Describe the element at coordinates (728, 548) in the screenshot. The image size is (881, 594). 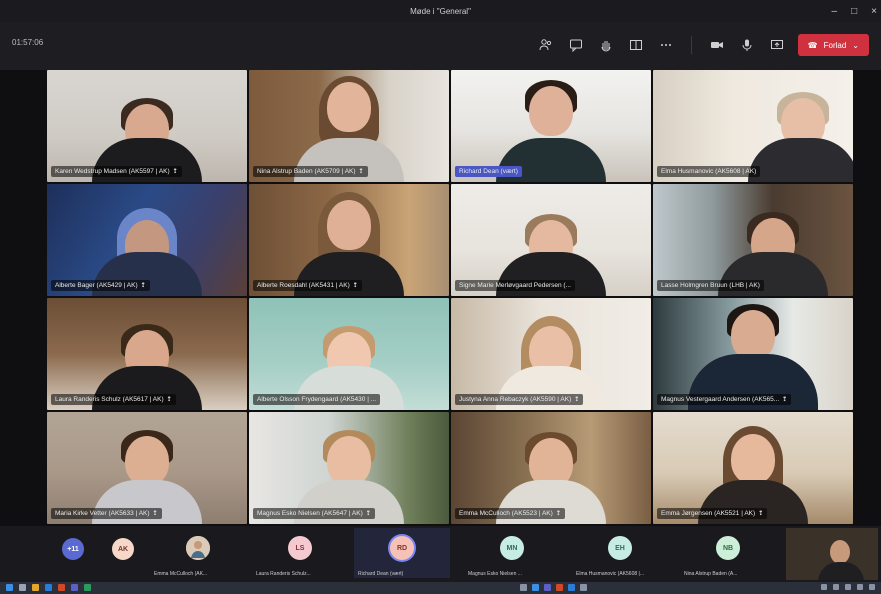
I see `avatar: NB` at that location.